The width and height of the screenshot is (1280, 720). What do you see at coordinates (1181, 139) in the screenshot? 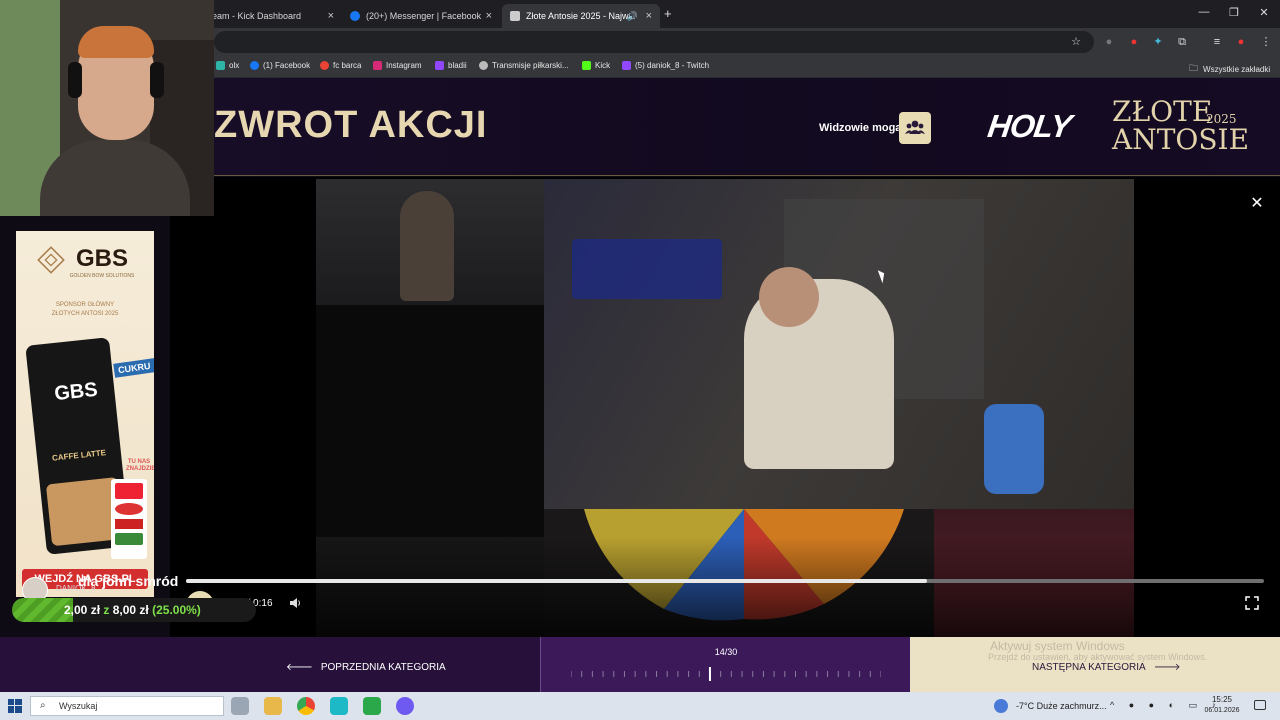
I see `logo-line-2: ANTOSIE` at bounding box center [1181, 139].